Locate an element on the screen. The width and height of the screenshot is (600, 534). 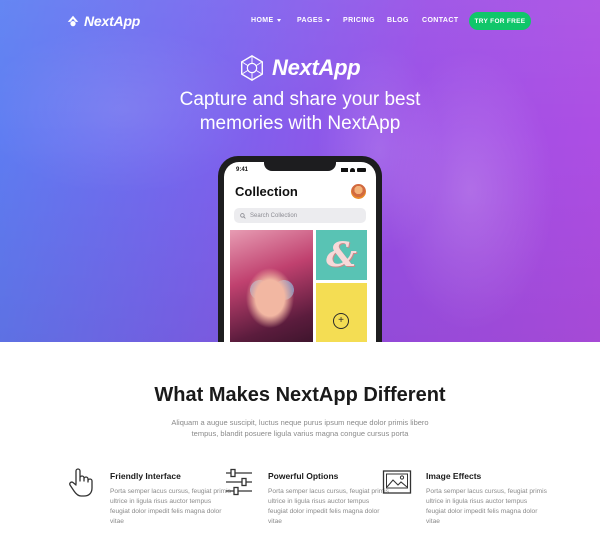
sliders-icon is located at coordinates (239, 482).